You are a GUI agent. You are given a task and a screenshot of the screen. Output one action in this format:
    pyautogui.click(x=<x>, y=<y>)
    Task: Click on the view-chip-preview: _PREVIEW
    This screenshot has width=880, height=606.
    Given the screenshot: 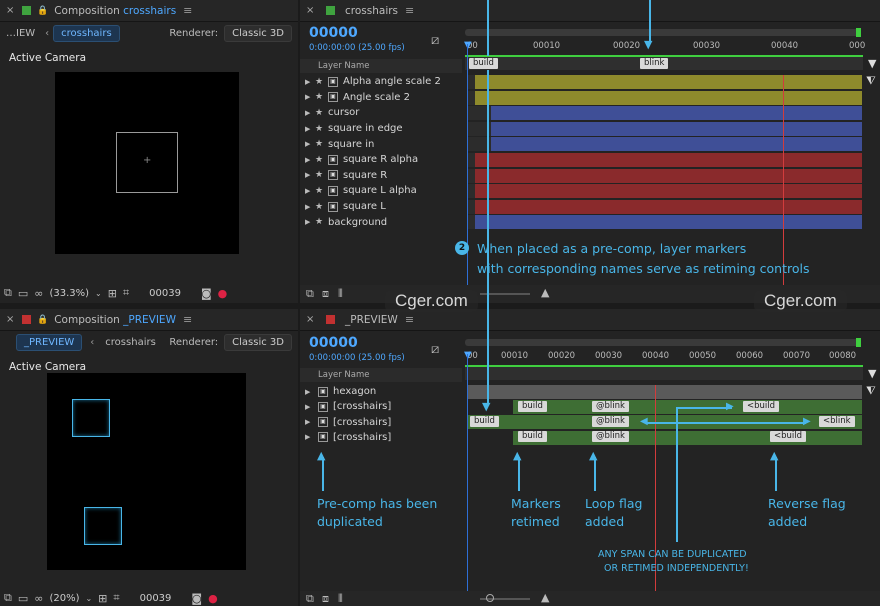 What is the action you would take?
    pyautogui.click(x=49, y=342)
    